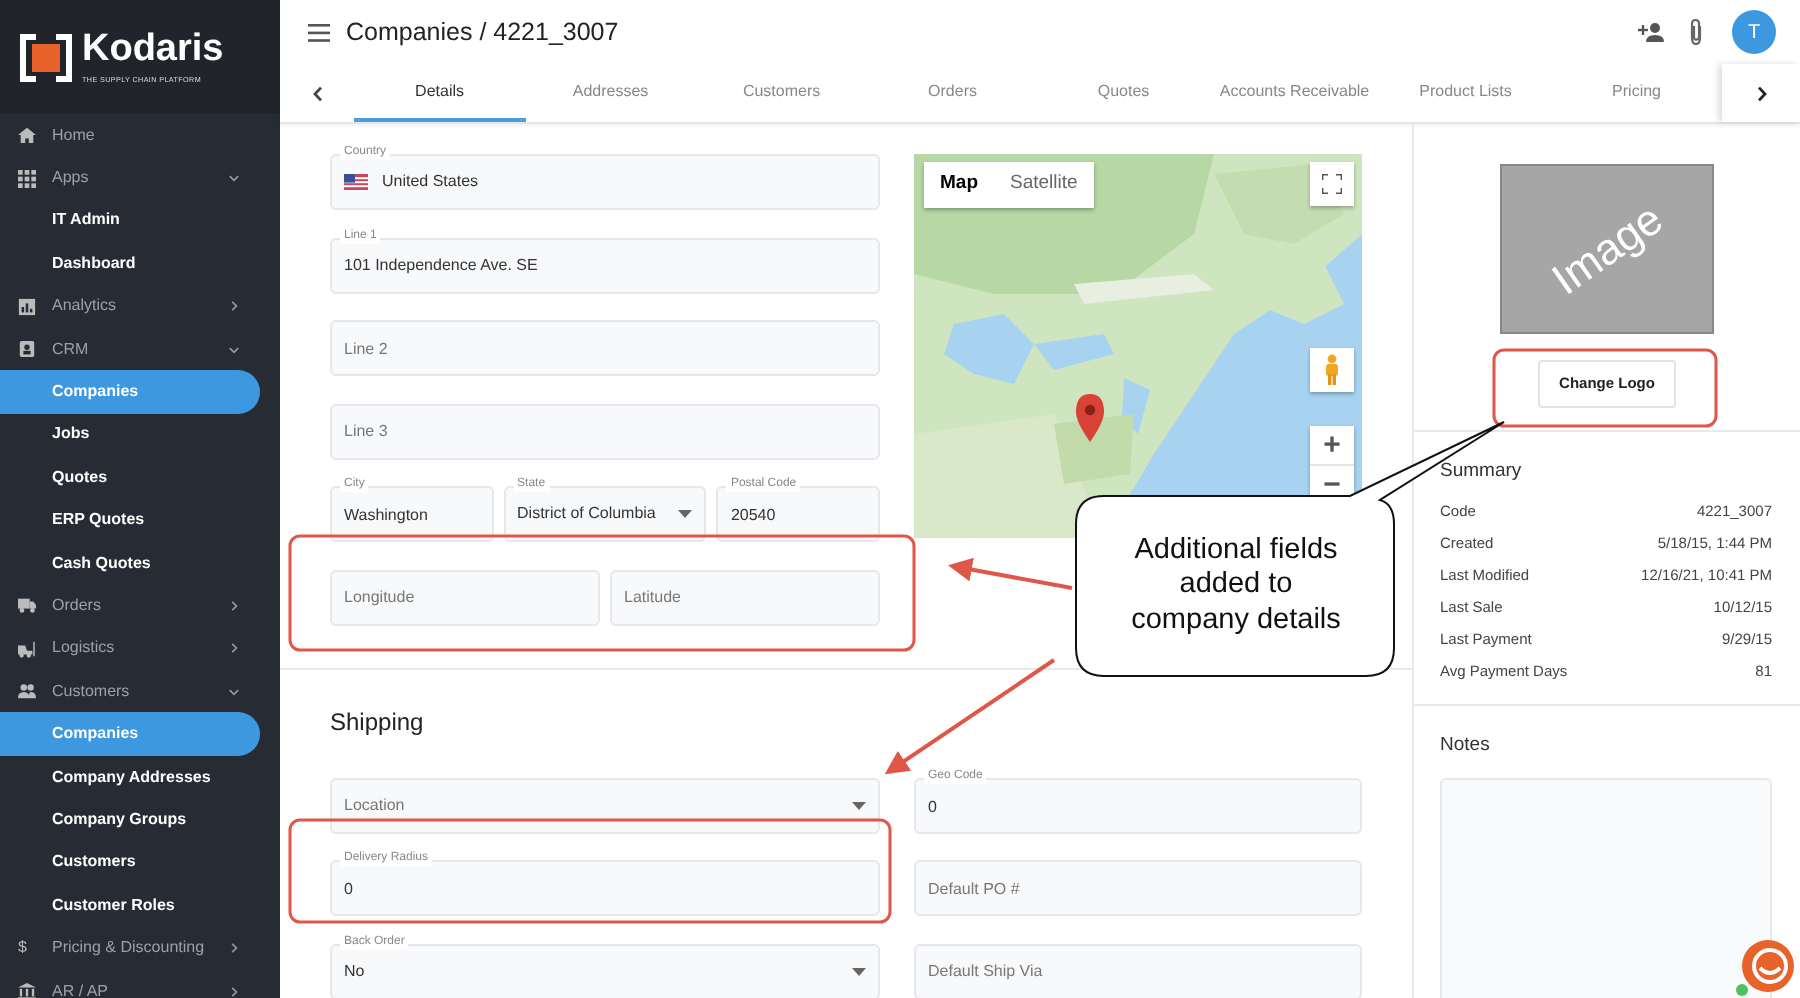  I want to click on sidebar-item: Quotes, so click(130, 478).